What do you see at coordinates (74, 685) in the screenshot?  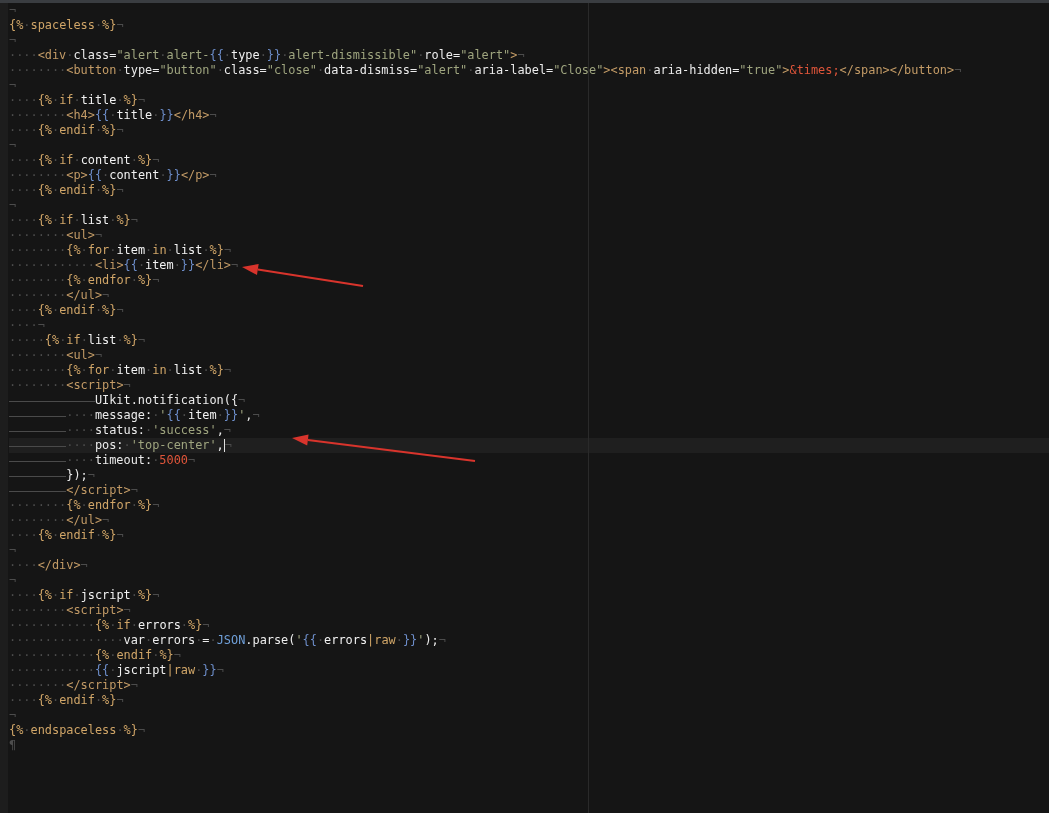 I see `code-line: ········</script>¬` at bounding box center [74, 685].